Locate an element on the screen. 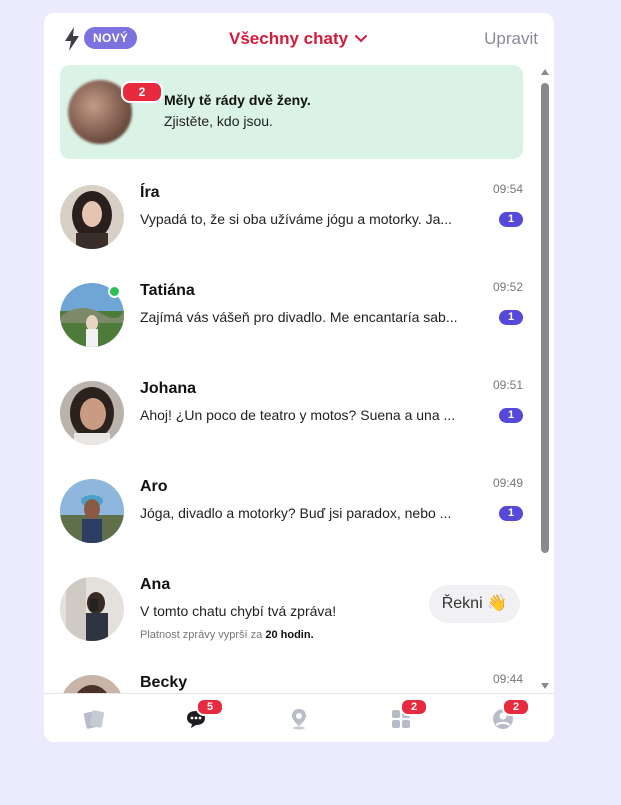 The image size is (621, 805). chat-filter-dropdown: Všechny chaty is located at coordinates (298, 39).